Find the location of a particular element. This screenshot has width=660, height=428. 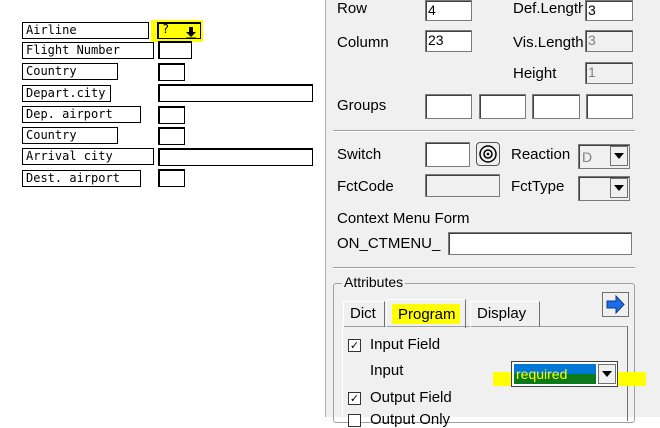

switch-search-button is located at coordinates (488, 154).